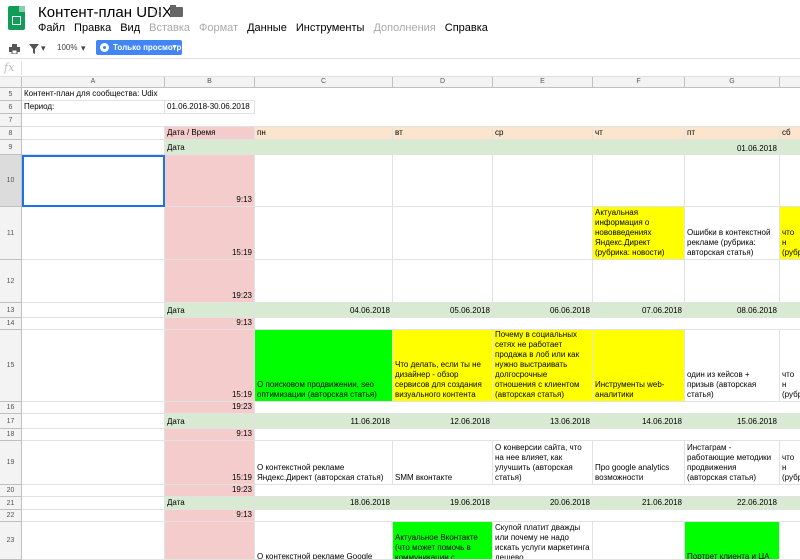 This screenshot has width=800, height=560. Describe the element at coordinates (11, 503) in the screenshot. I see `row-header: 21` at that location.